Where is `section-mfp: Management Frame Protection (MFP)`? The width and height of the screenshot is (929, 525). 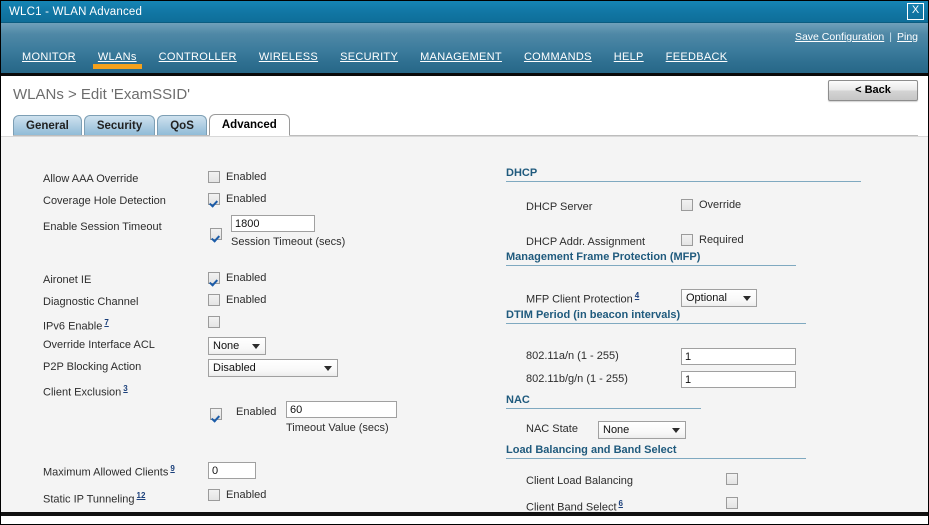
section-mfp: Management Frame Protection (MFP) is located at coordinates (651, 258).